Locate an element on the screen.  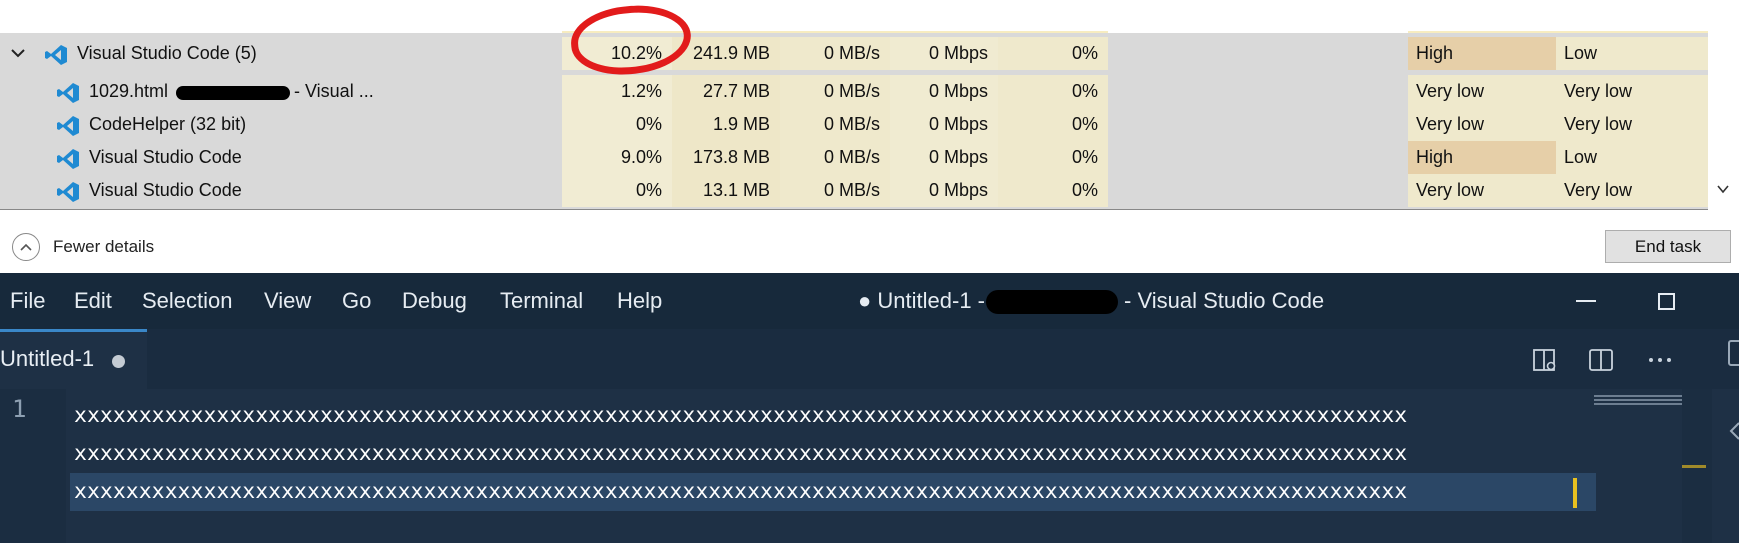
memory-value: 27.7 MB is located at coordinates (726, 91).